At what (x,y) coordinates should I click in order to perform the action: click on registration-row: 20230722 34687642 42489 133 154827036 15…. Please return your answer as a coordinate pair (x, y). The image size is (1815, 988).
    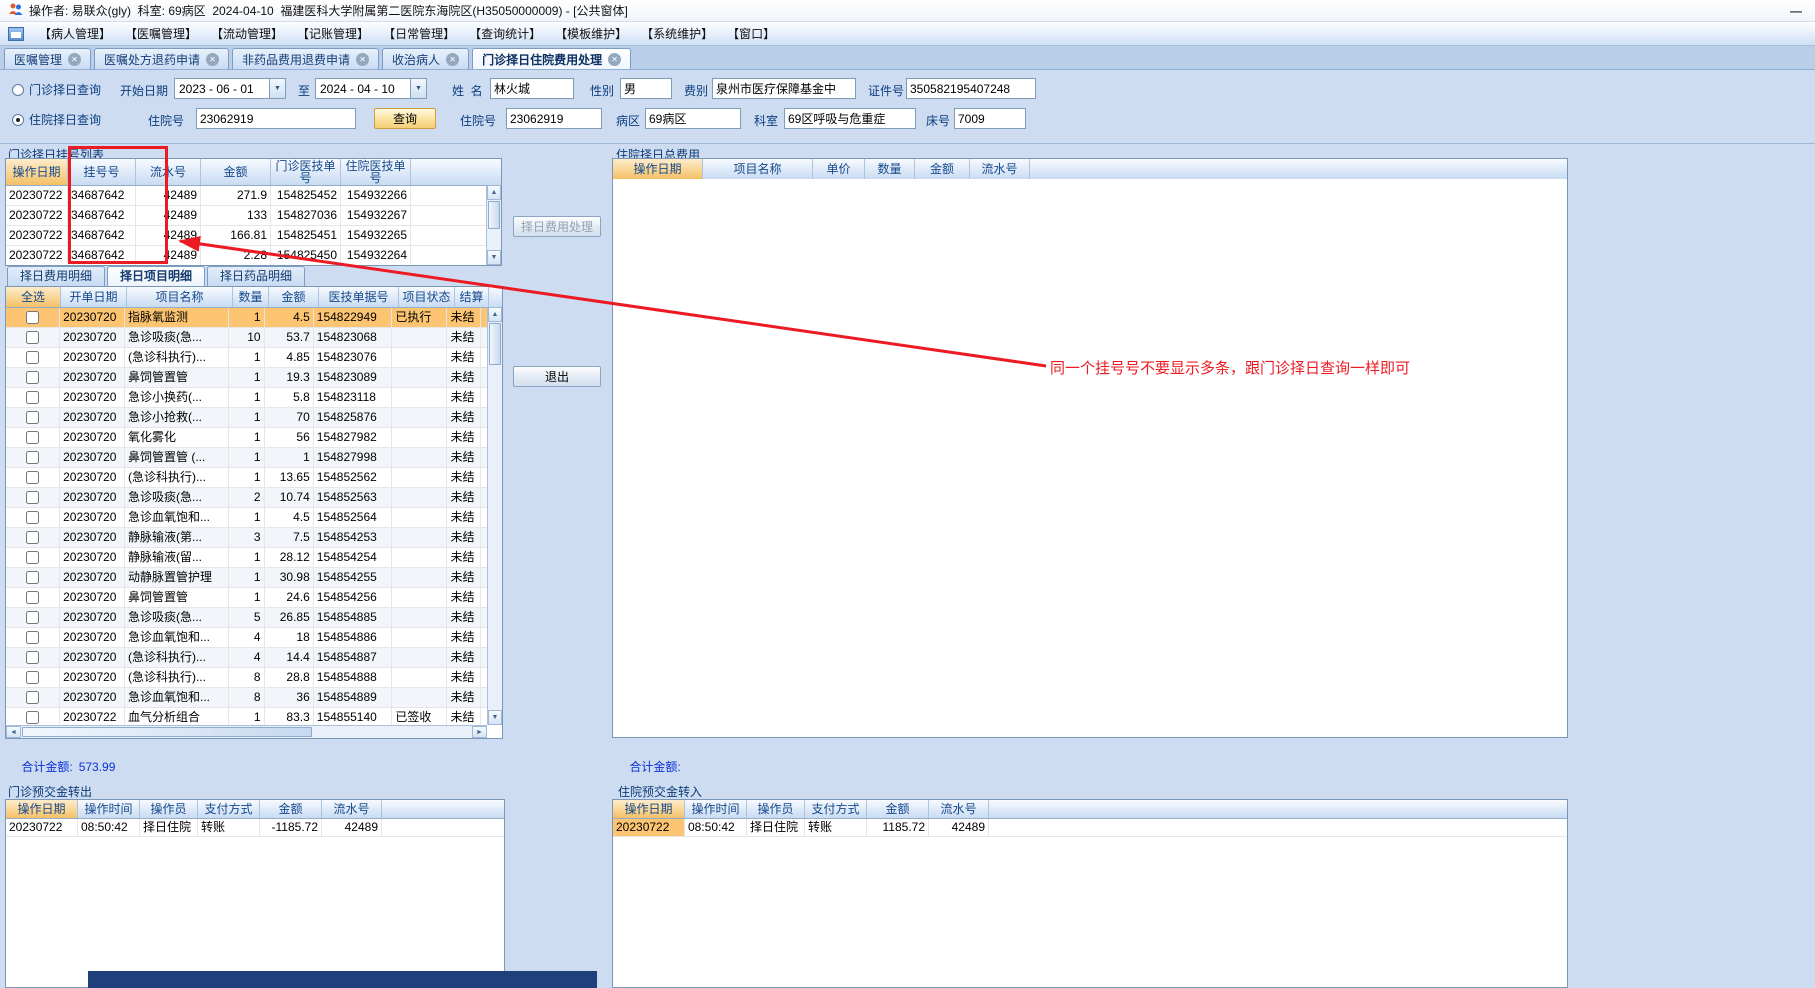
    Looking at the image, I should click on (246, 216).